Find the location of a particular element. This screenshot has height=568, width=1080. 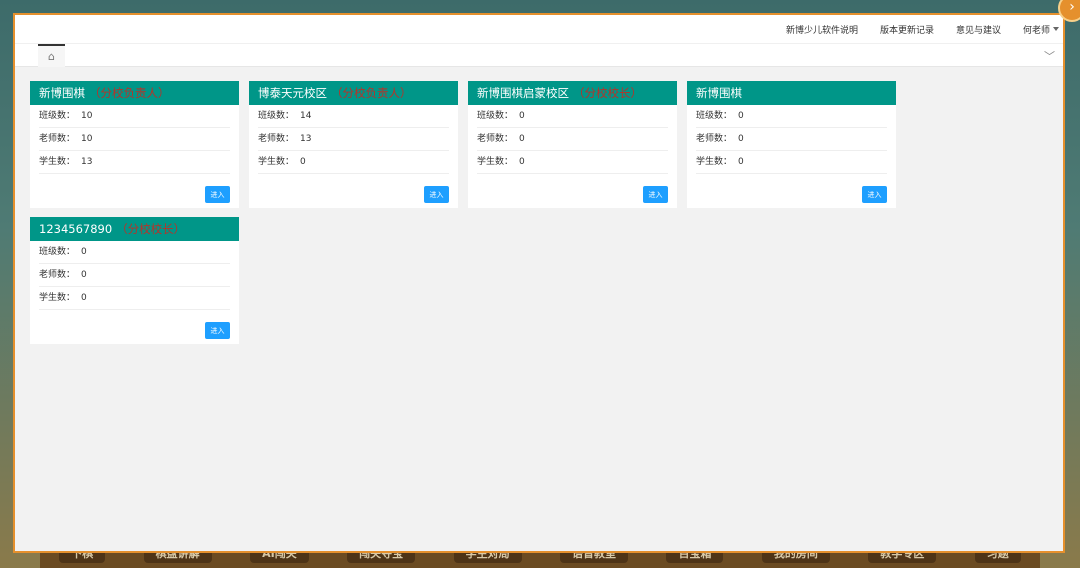

school-card: 新博围棋启蒙校区 （分校校长） 班级数： 0 老师数： 0 学生数： 0 进入 is located at coordinates (572, 144).